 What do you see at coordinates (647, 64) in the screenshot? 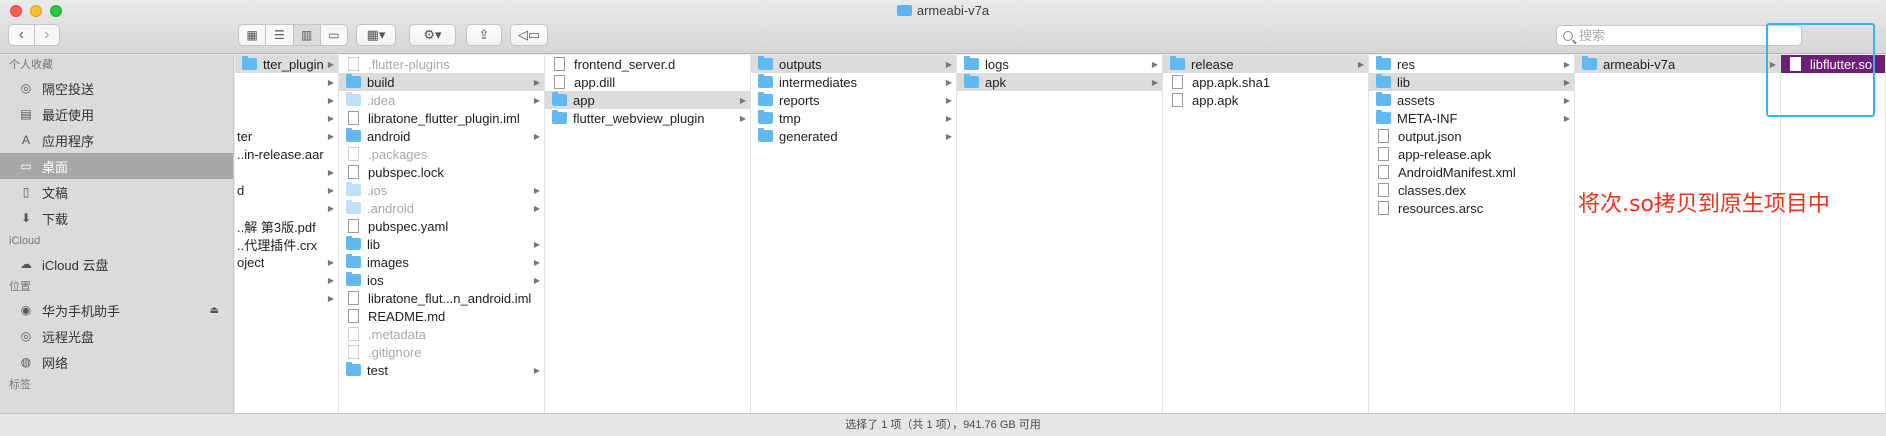
I see `file-item: frontend_server.d` at bounding box center [647, 64].